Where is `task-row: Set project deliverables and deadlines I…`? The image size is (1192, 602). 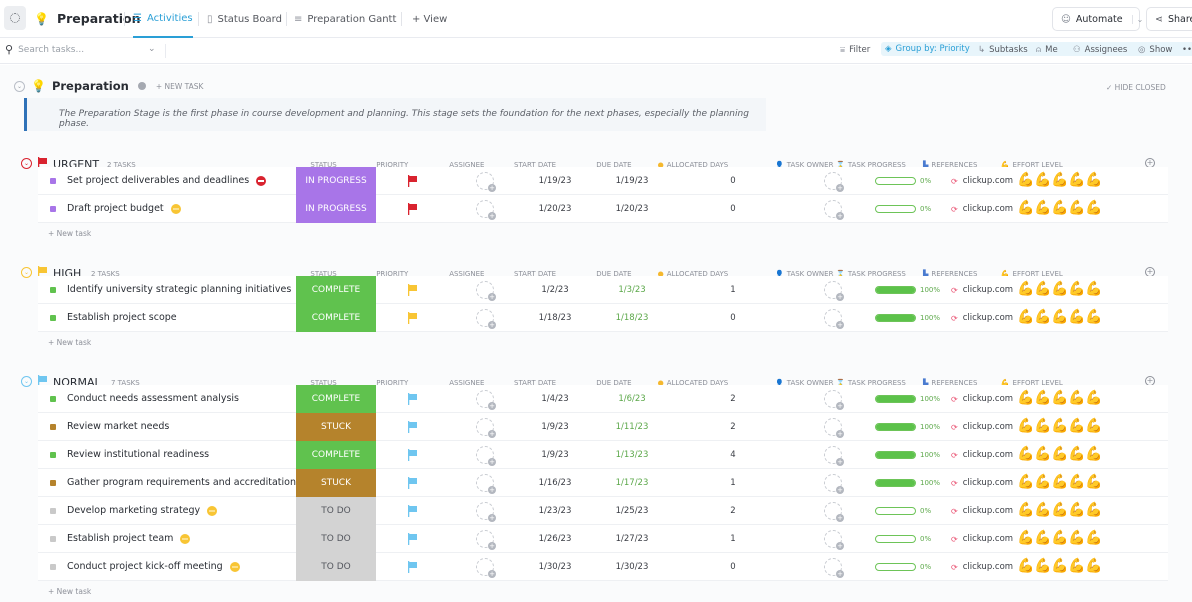
task-row: Set project deliverables and deadlines I… is located at coordinates (603, 181).